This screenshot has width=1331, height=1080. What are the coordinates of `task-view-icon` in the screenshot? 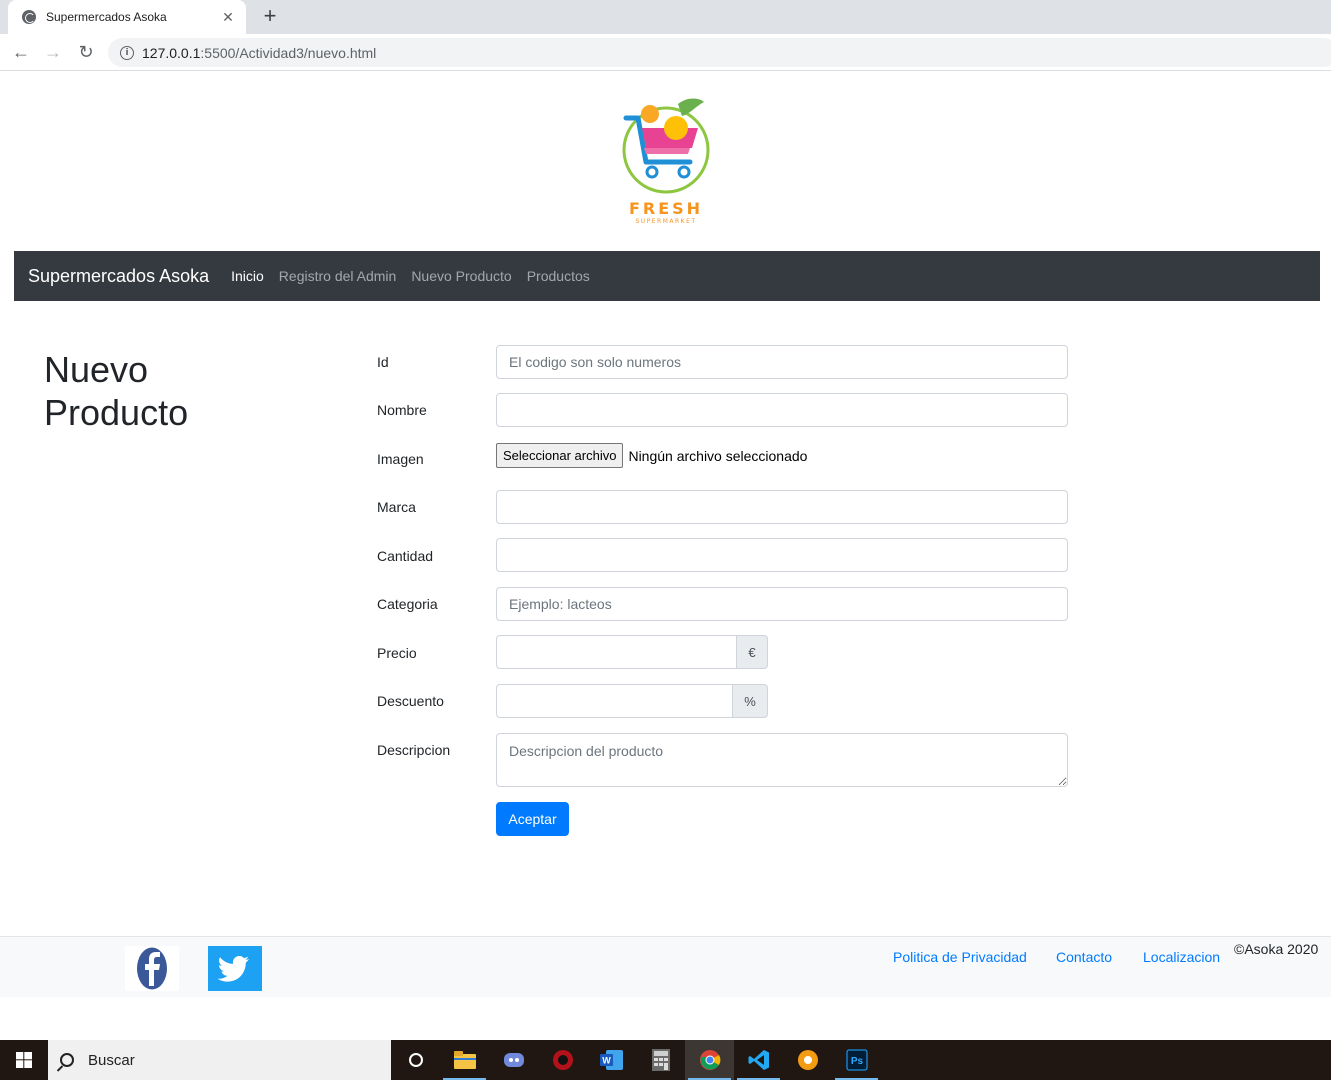 It's located at (415, 1060).